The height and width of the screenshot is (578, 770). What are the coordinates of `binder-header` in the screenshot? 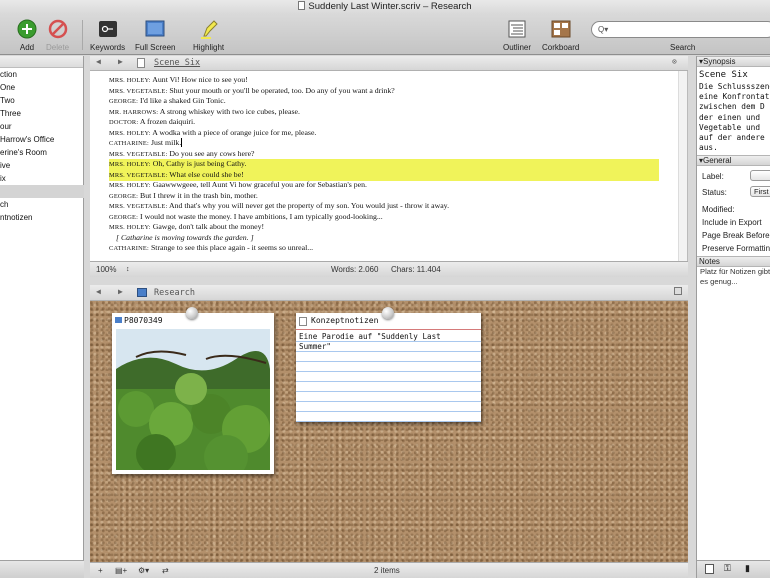 It's located at (41, 62).